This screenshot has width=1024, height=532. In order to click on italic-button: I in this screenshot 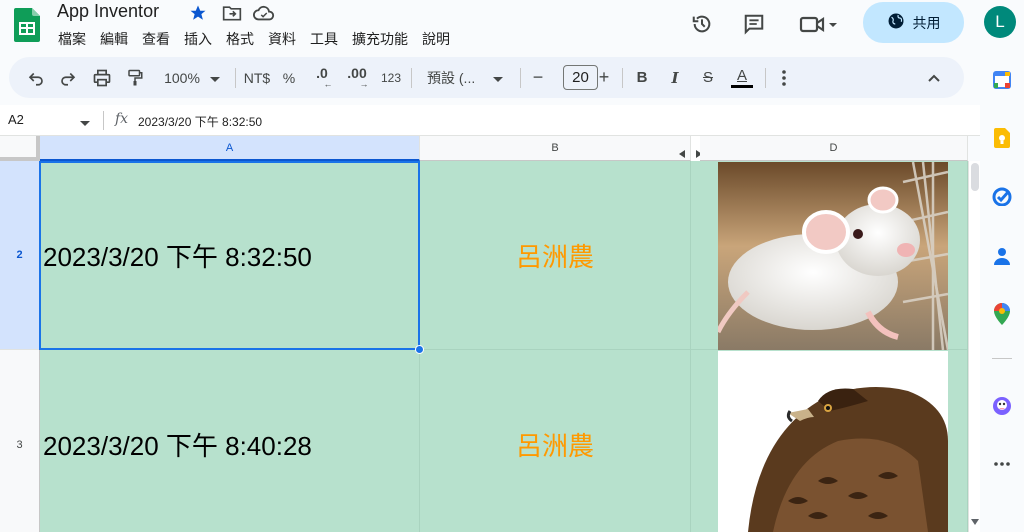, I will do `click(675, 77)`.